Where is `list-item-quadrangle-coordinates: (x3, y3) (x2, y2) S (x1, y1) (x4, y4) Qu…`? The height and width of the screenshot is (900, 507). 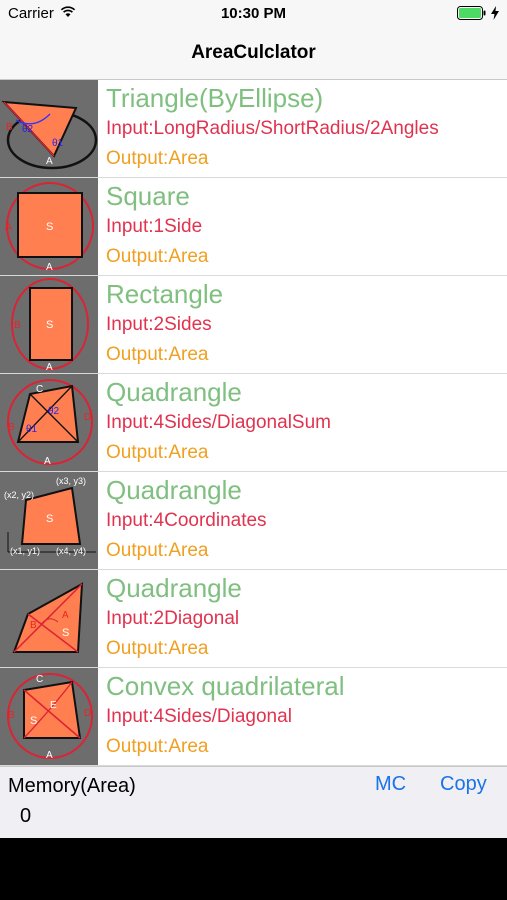 list-item-quadrangle-coordinates: (x3, y3) (x2, y2) S (x1, y1) (x4, y4) Qu… is located at coordinates (253, 521).